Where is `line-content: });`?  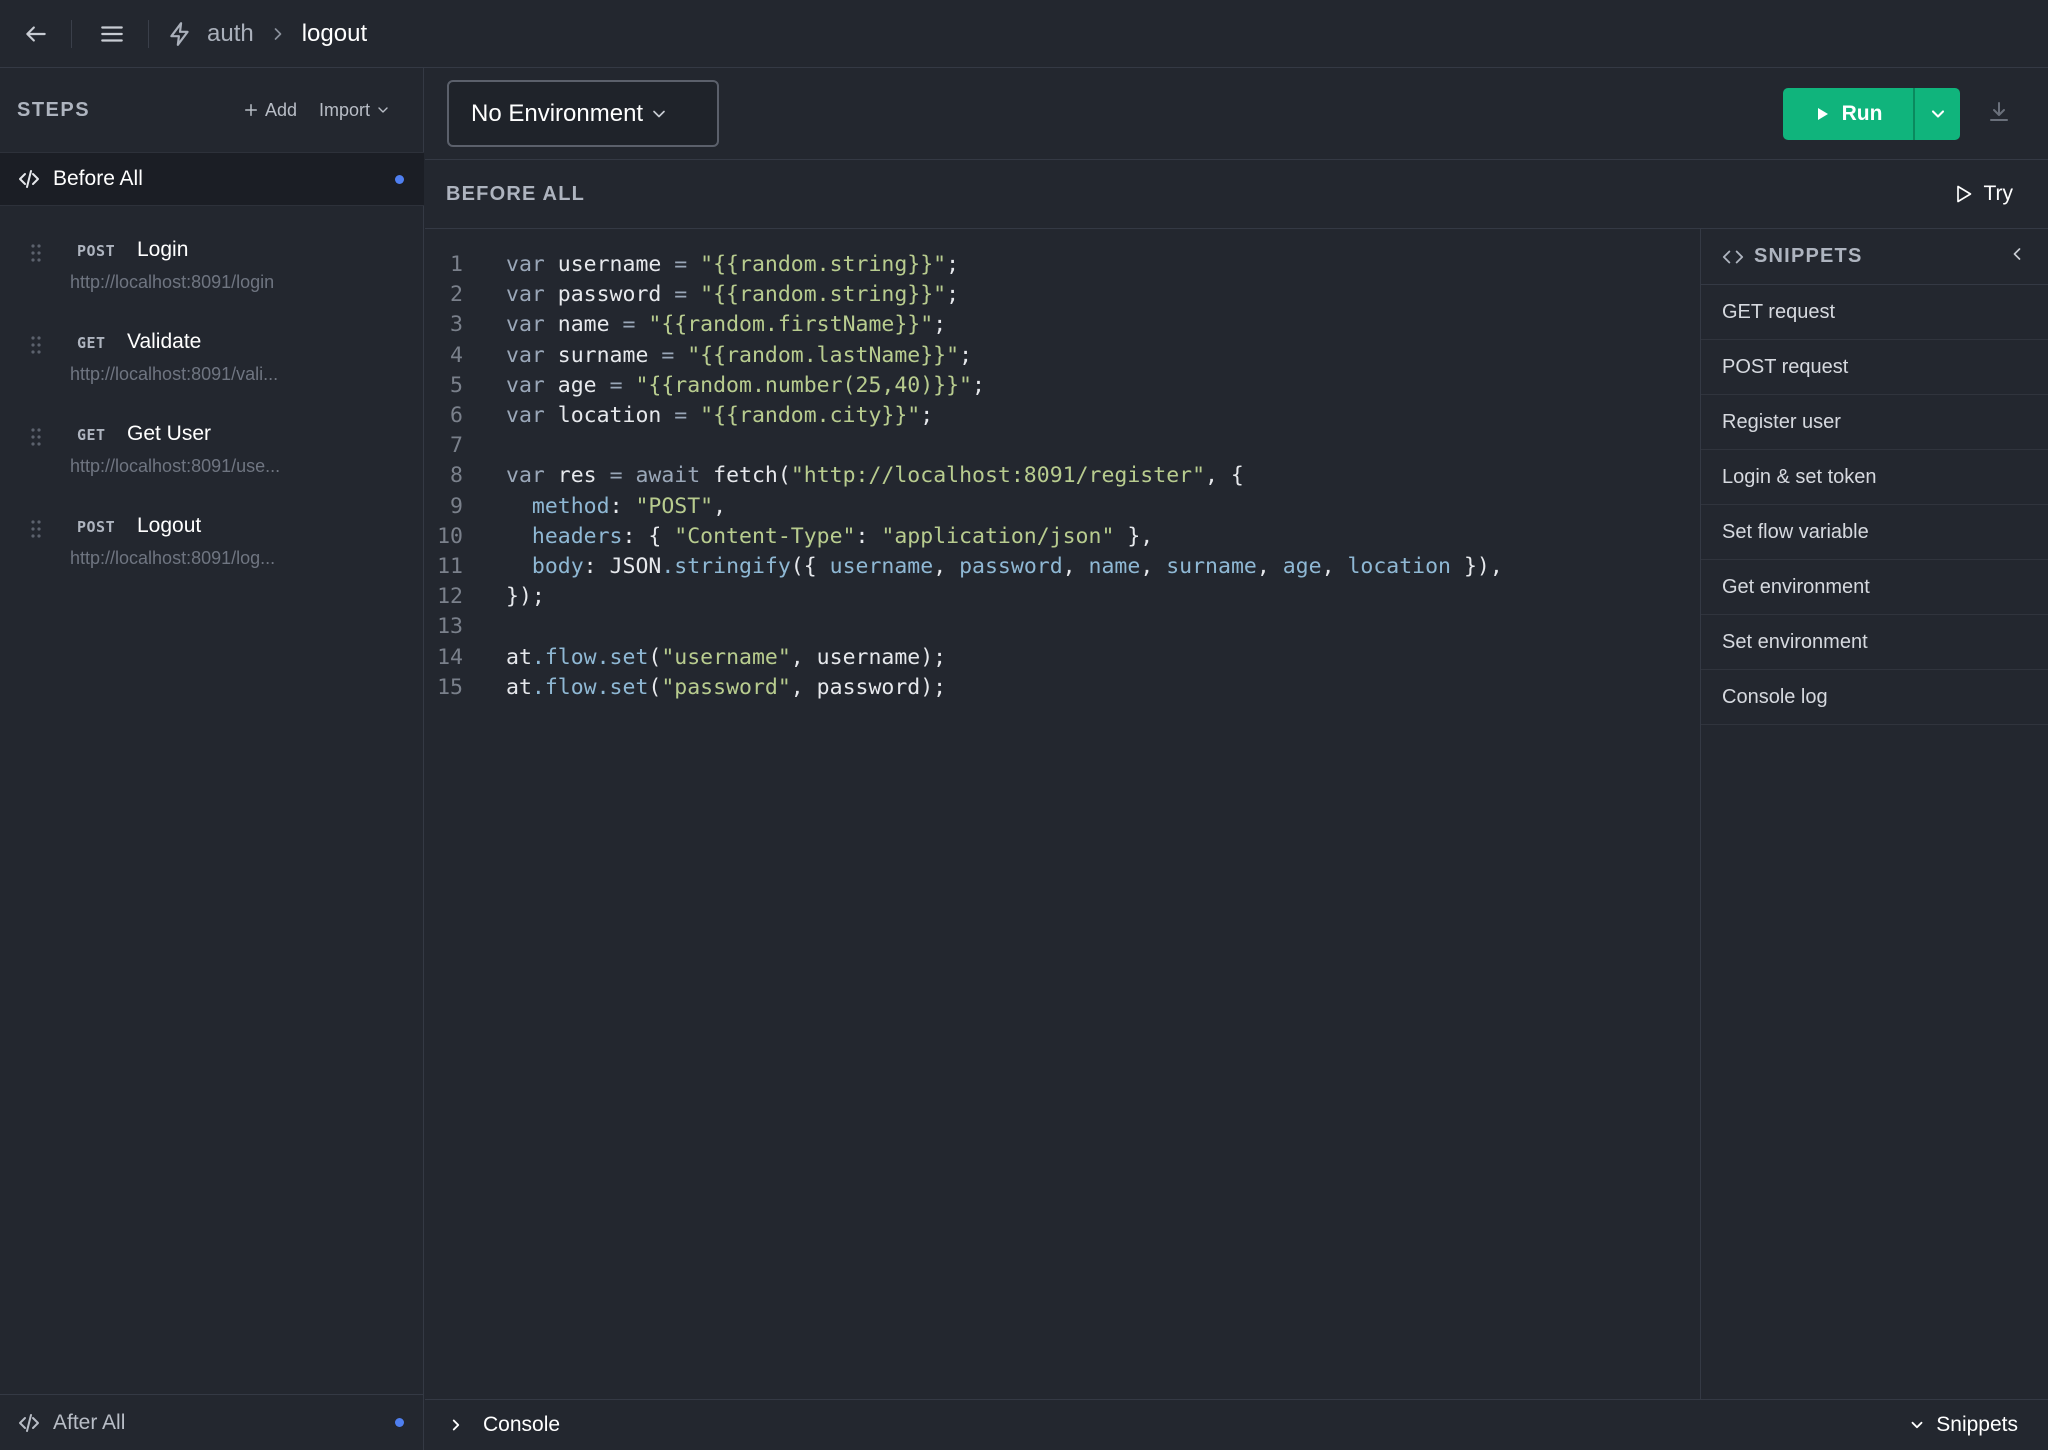
line-content: }); is located at coordinates (525, 597).